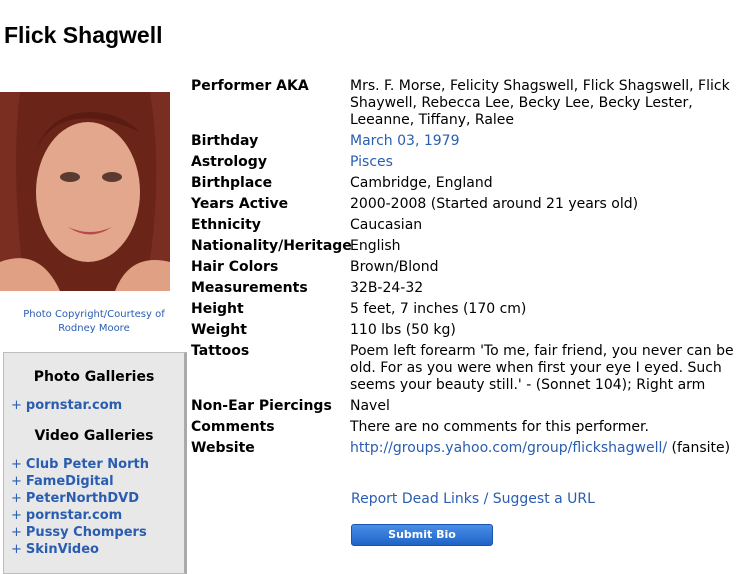 The image size is (742, 574). Describe the element at coordinates (701, 448) in the screenshot. I see `website-note: (fansite)` at that location.